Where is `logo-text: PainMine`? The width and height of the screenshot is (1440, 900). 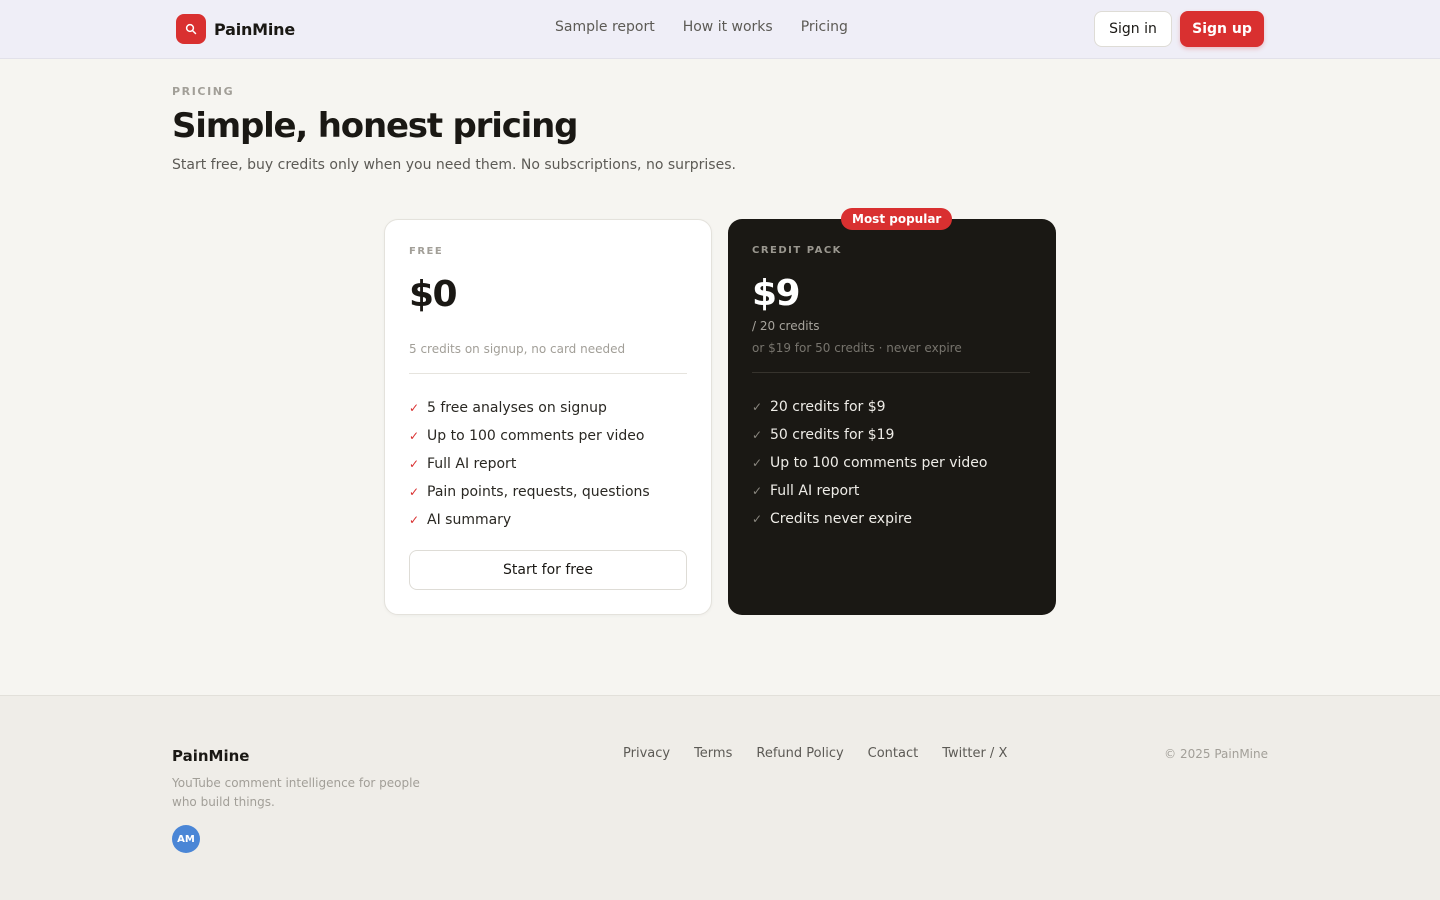
logo-text: PainMine is located at coordinates (255, 29).